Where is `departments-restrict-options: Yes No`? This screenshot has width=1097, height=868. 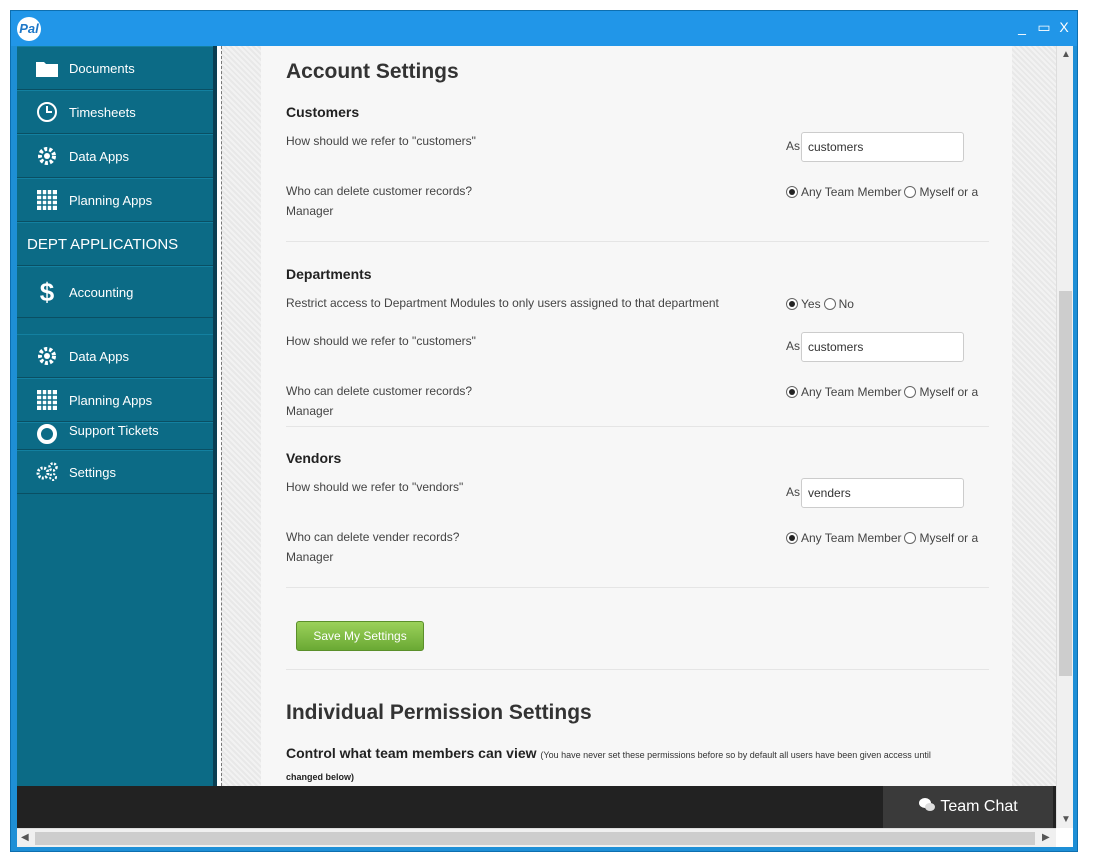
departments-restrict-options: Yes No is located at coordinates (820, 304).